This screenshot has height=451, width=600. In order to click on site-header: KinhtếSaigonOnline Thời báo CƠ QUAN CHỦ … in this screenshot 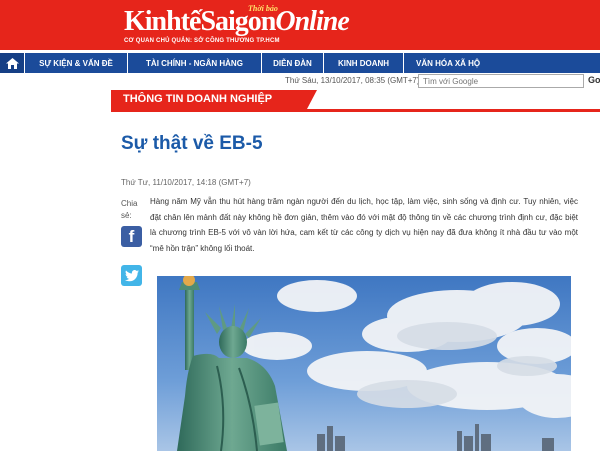, I will do `click(300, 25)`.